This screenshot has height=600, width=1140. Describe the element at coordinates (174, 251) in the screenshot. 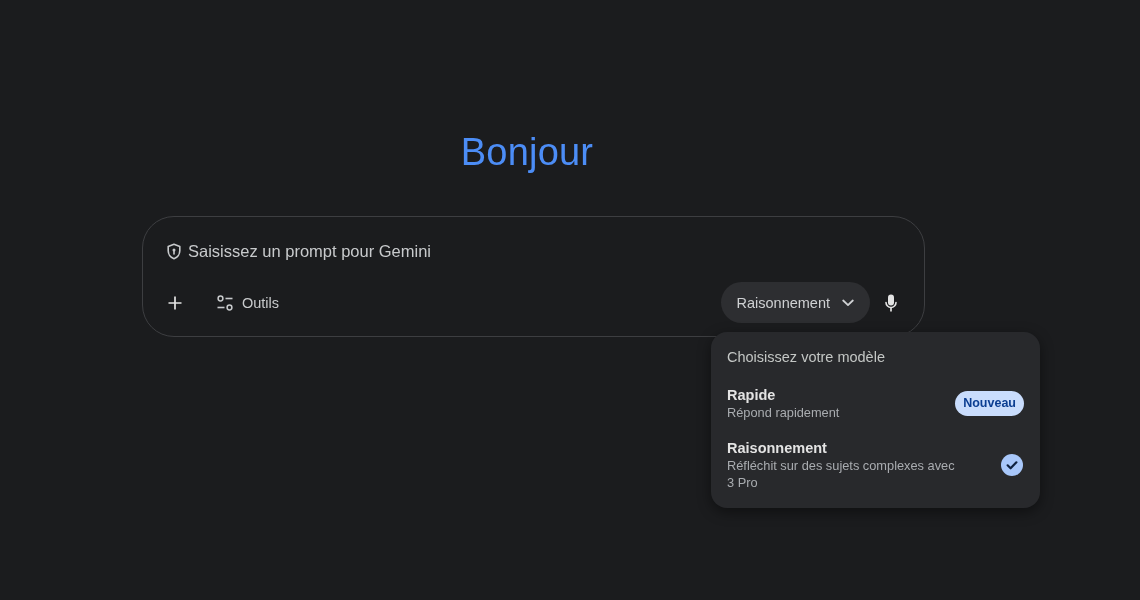

I see `shield-icon` at that location.